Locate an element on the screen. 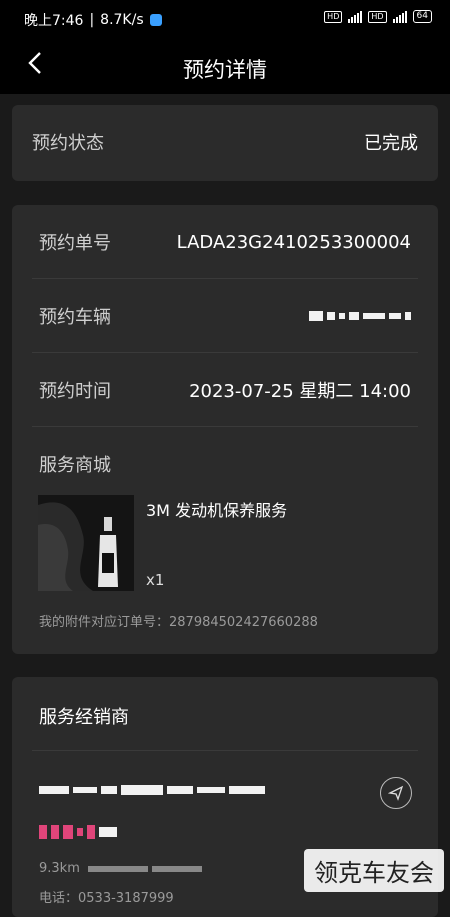 The image size is (450, 917). watermark-logo: 领克车友会 is located at coordinates (374, 870).